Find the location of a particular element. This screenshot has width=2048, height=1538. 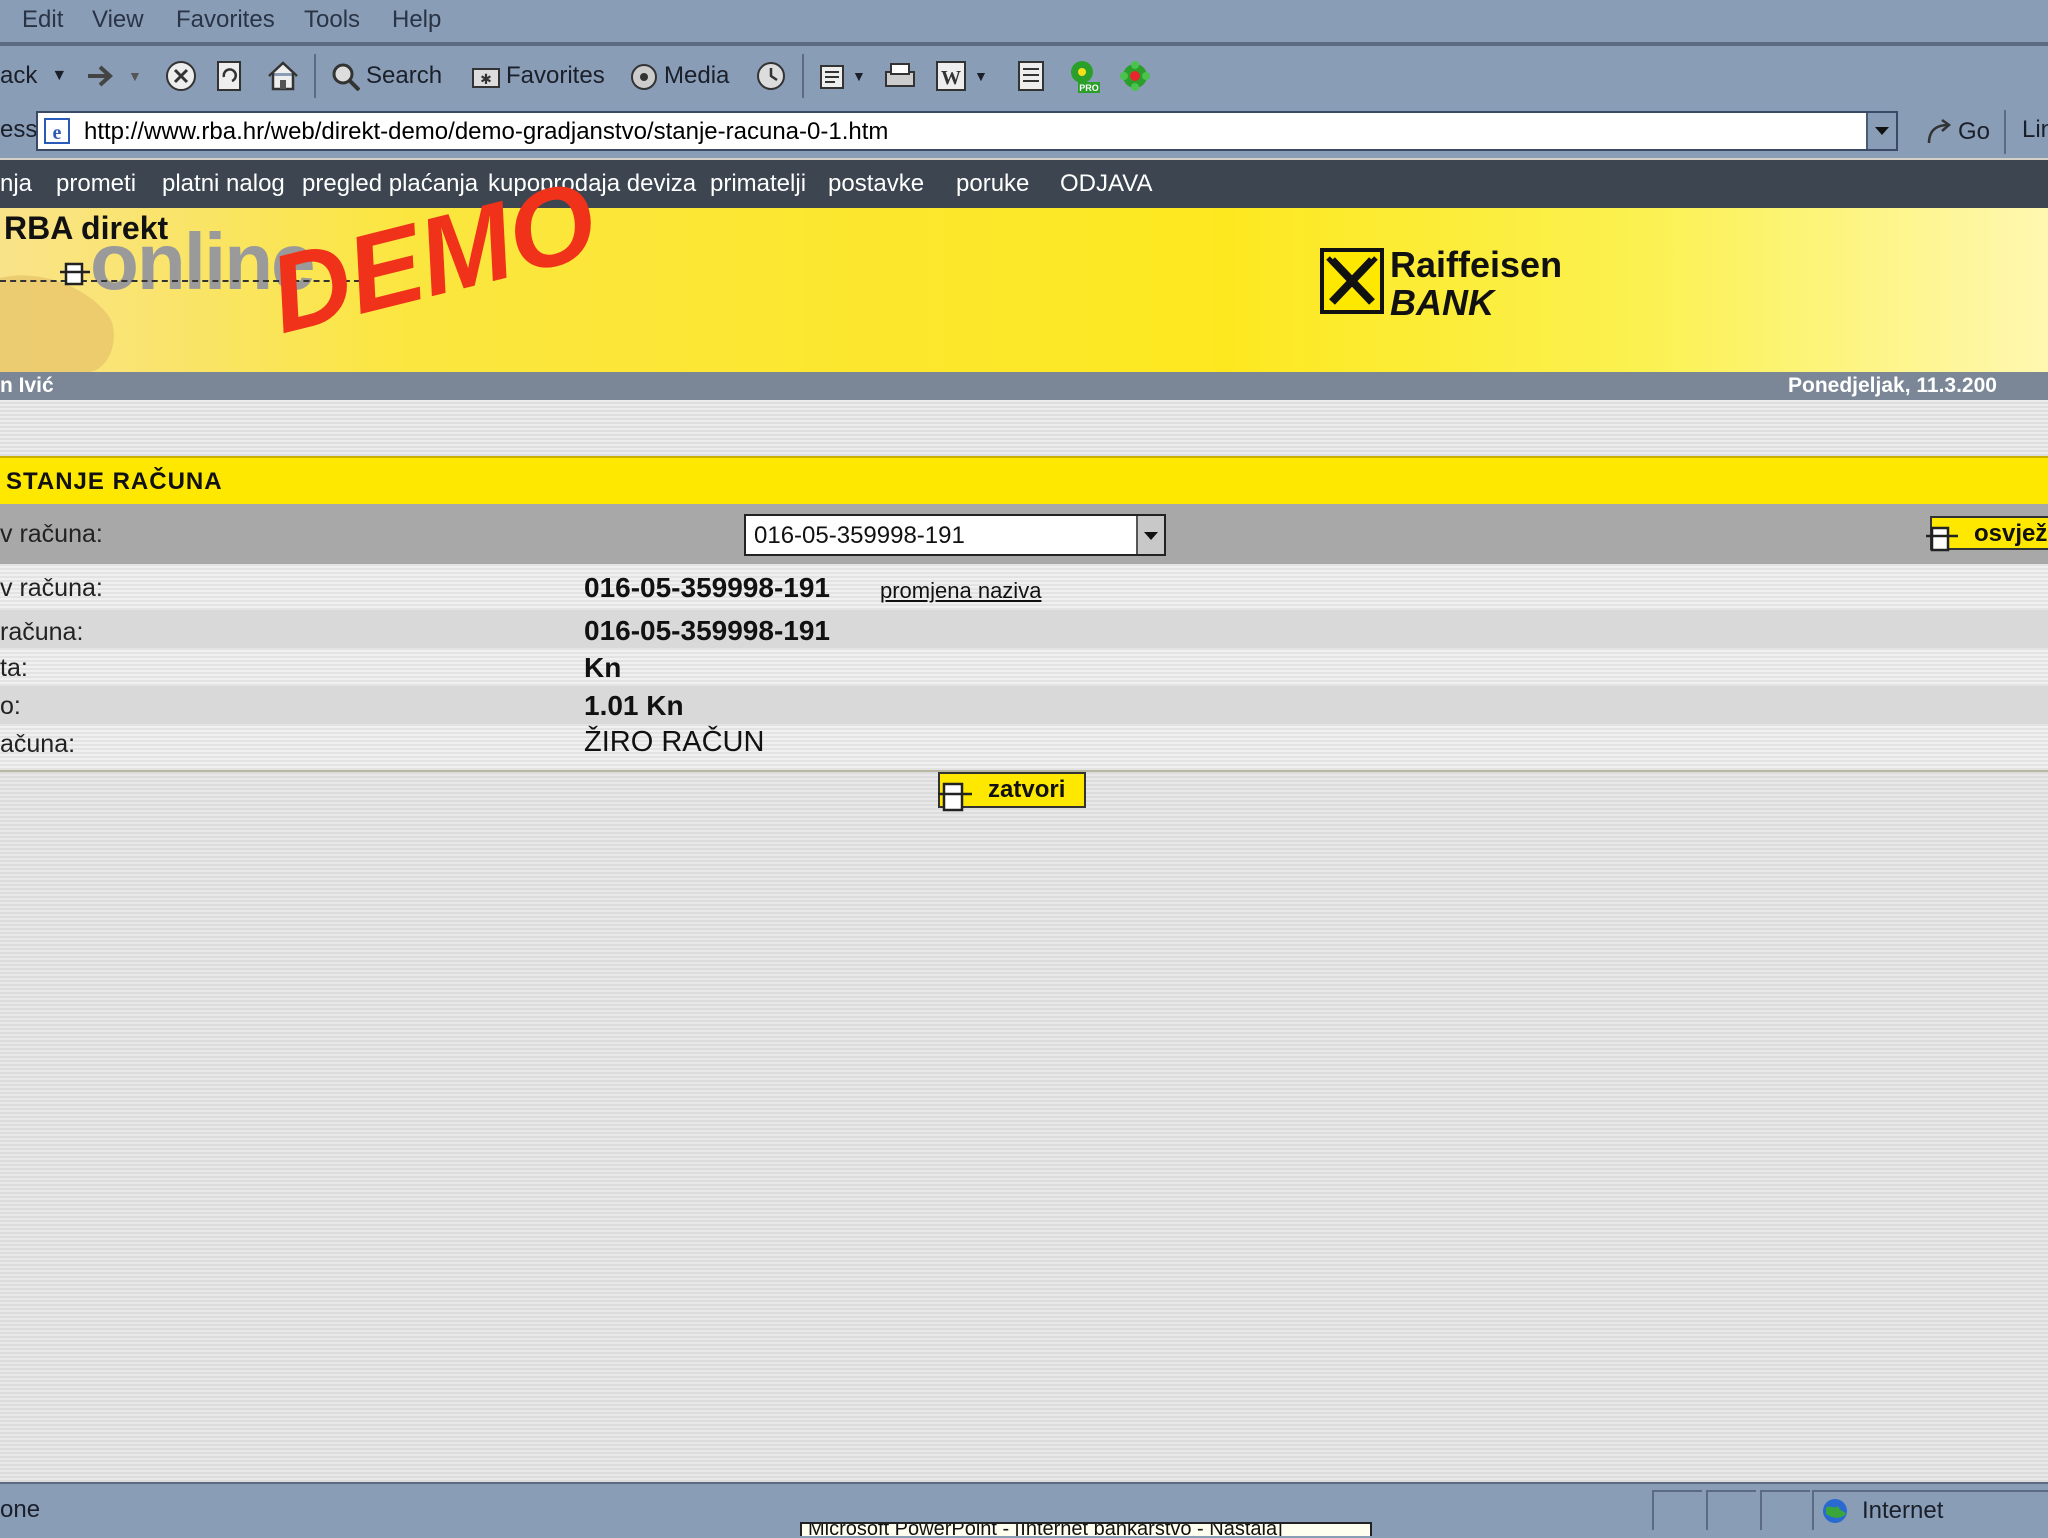

mail-button: ▼ is located at coordinates (842, 76).